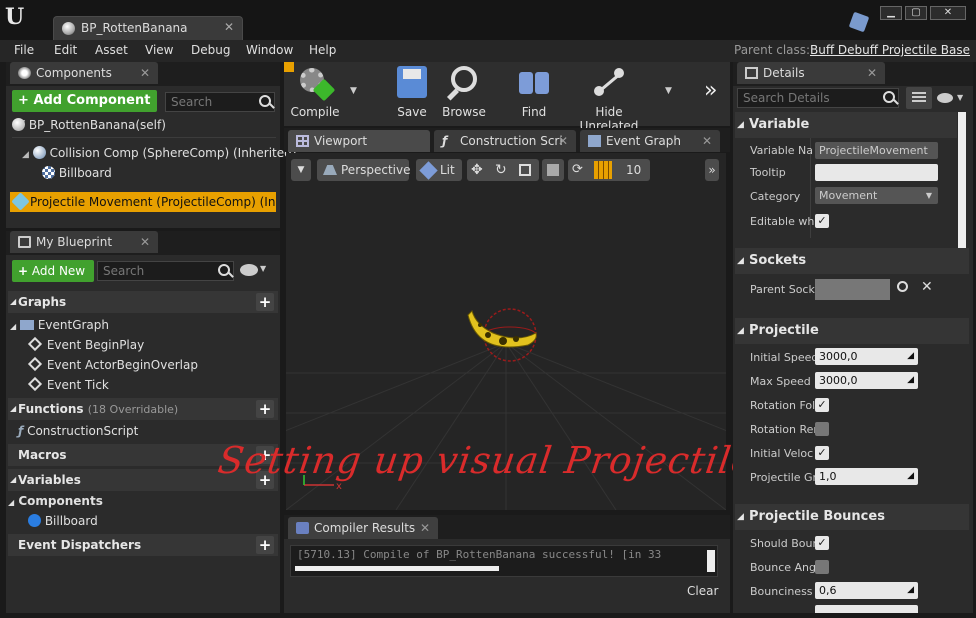 This screenshot has height=618, width=976. What do you see at coordinates (112, 364) in the screenshot?
I see `event-actor-begin-overlap-item: Event ActorBeginOverlap` at bounding box center [112, 364].